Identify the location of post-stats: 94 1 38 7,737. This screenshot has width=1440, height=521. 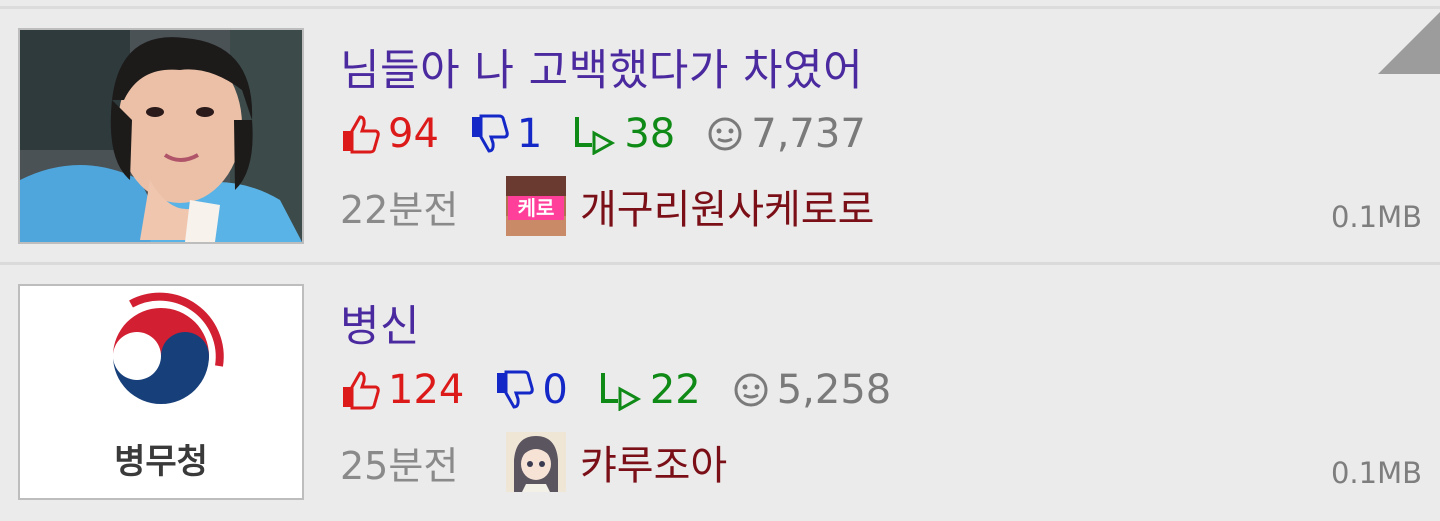
(618, 134).